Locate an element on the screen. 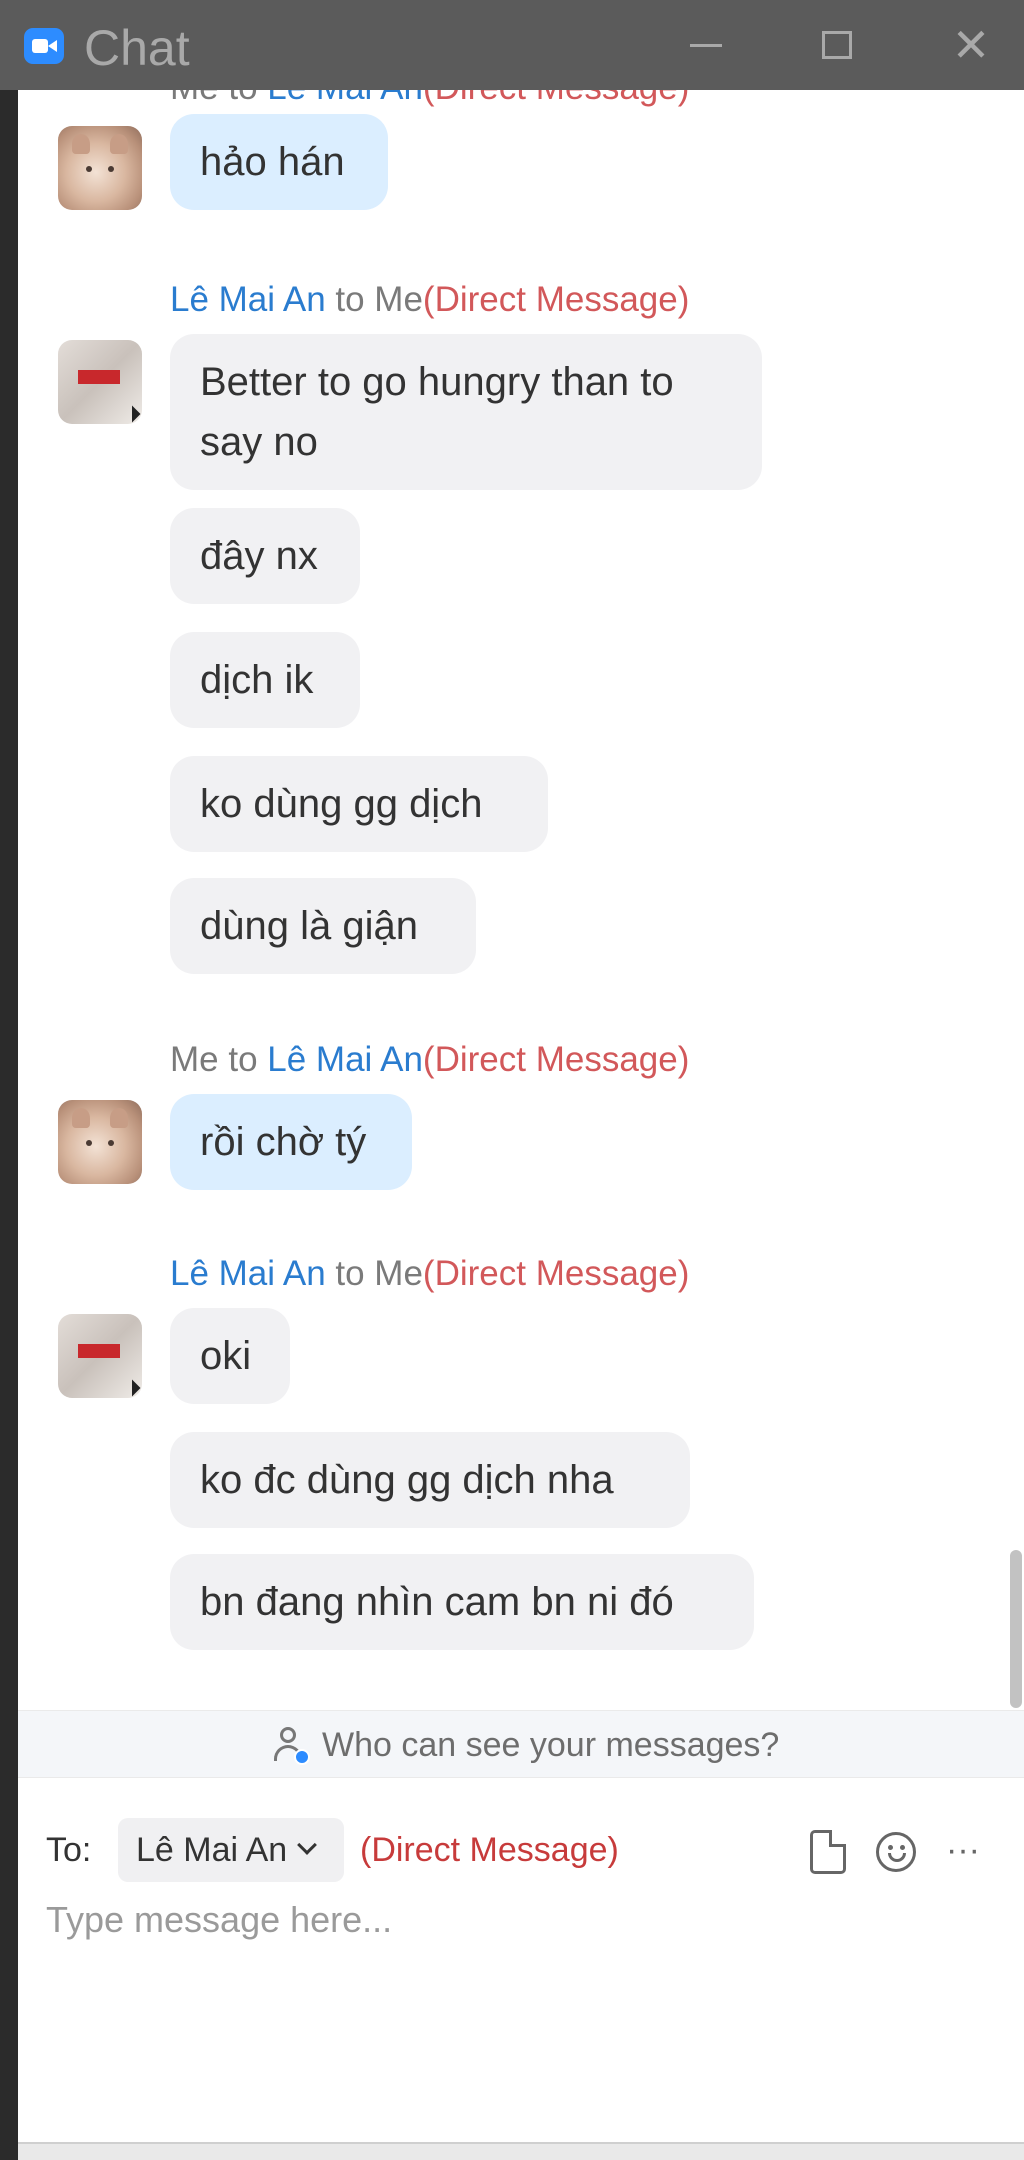 This screenshot has width=1024, height=2160. message-bubble: oki is located at coordinates (230, 1356).